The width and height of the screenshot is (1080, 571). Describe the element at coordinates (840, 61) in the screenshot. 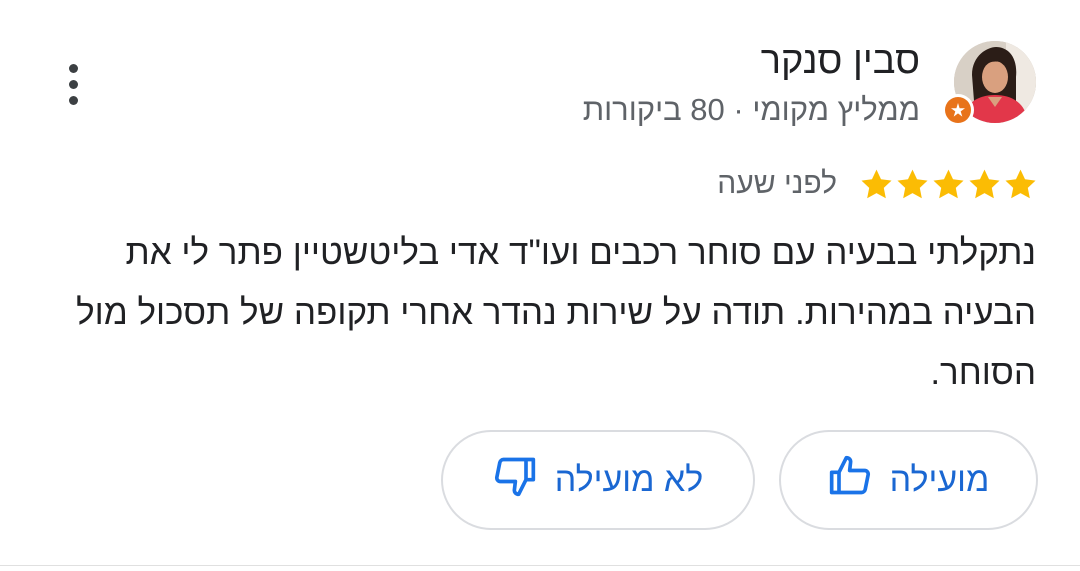

I see `reviewer-name: סבין סנקר` at that location.